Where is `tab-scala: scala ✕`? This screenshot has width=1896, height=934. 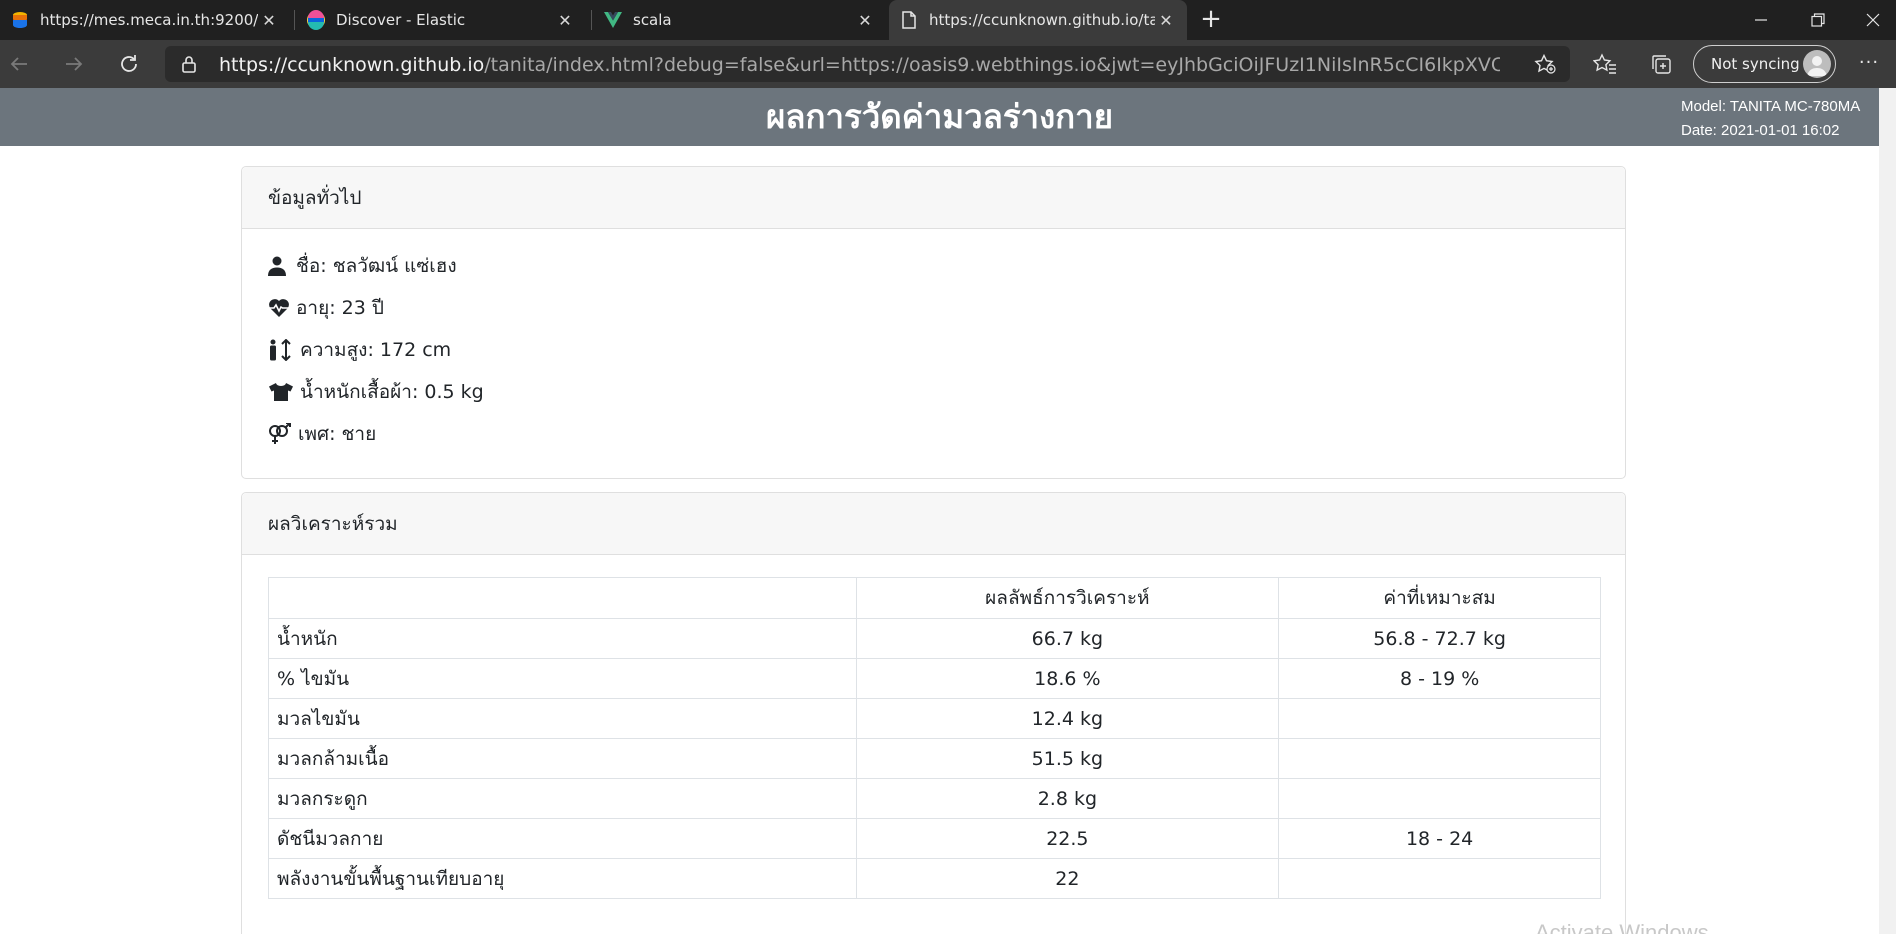 tab-scala: scala ✕ is located at coordinates (739, 20).